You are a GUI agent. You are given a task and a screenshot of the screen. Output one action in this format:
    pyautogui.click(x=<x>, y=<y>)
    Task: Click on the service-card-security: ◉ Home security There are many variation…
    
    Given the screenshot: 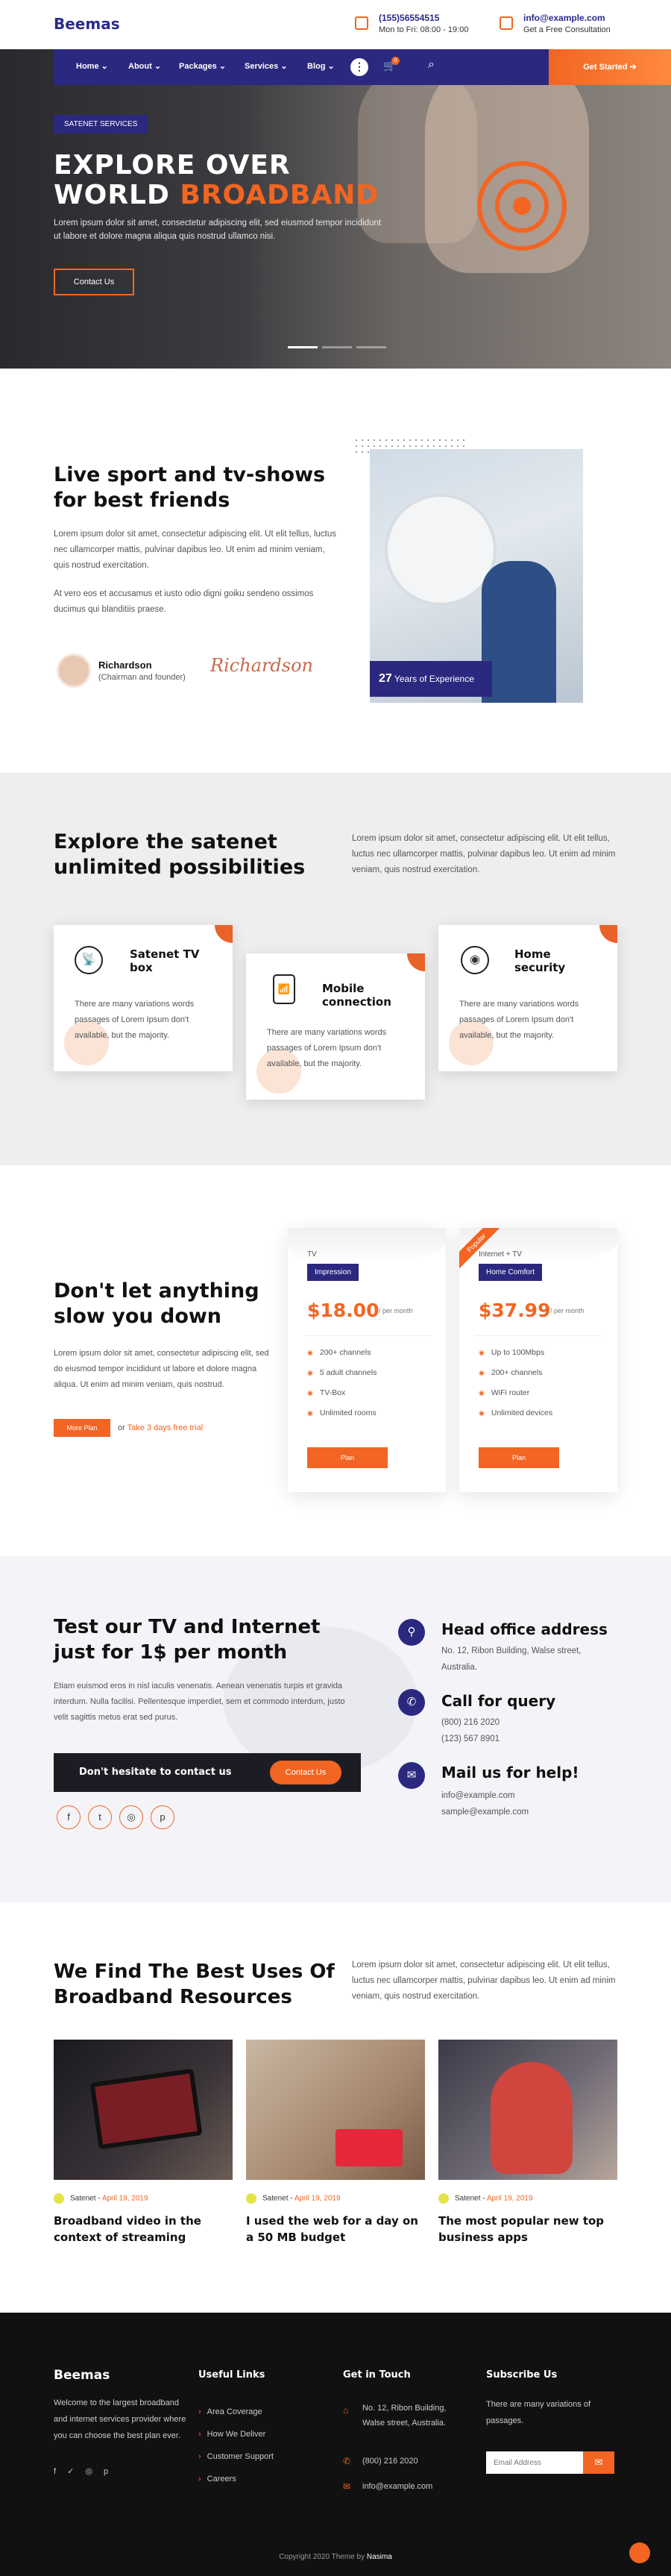 What is the action you would take?
    pyautogui.click(x=527, y=998)
    